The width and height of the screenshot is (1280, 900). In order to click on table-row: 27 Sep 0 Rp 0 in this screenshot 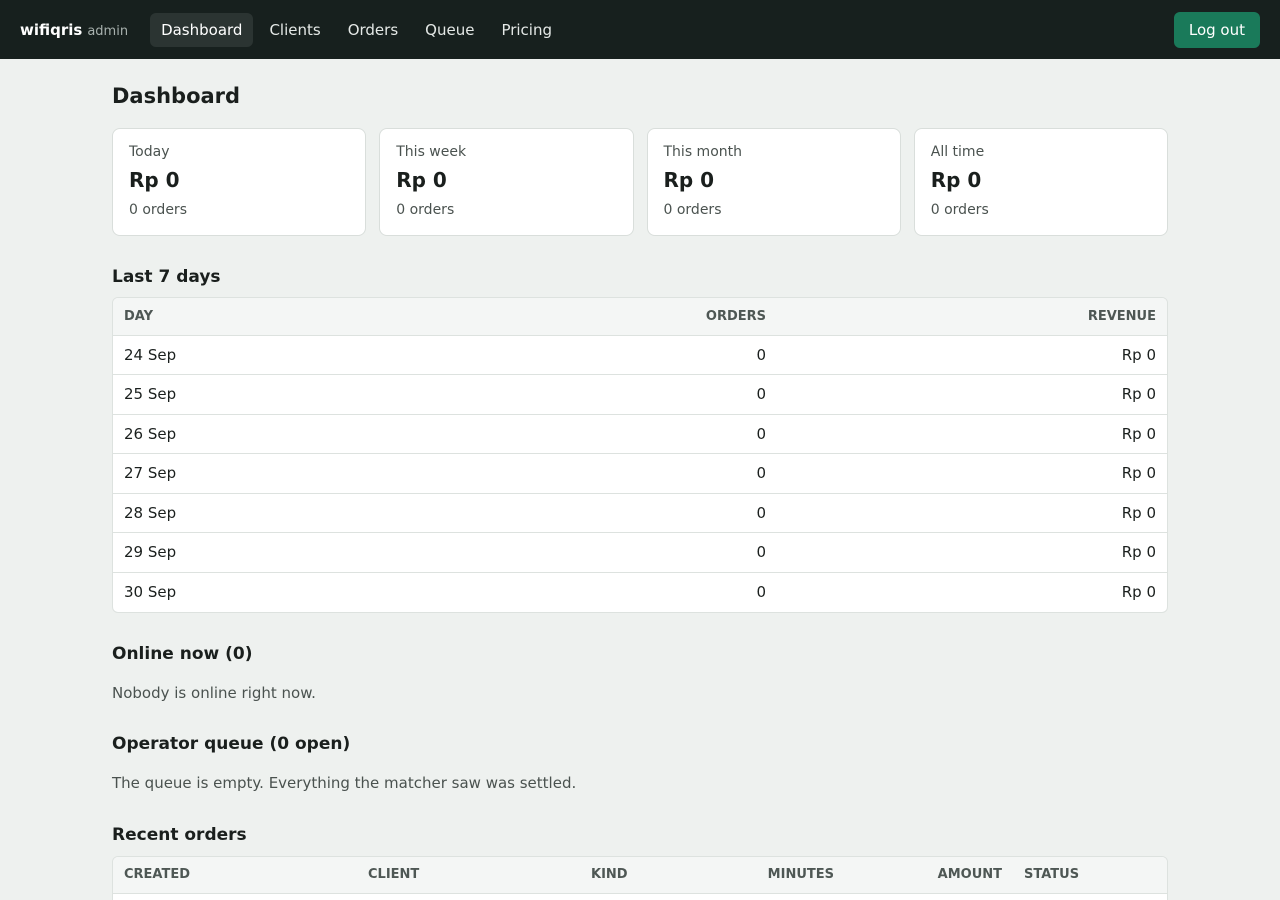, I will do `click(640, 473)`.